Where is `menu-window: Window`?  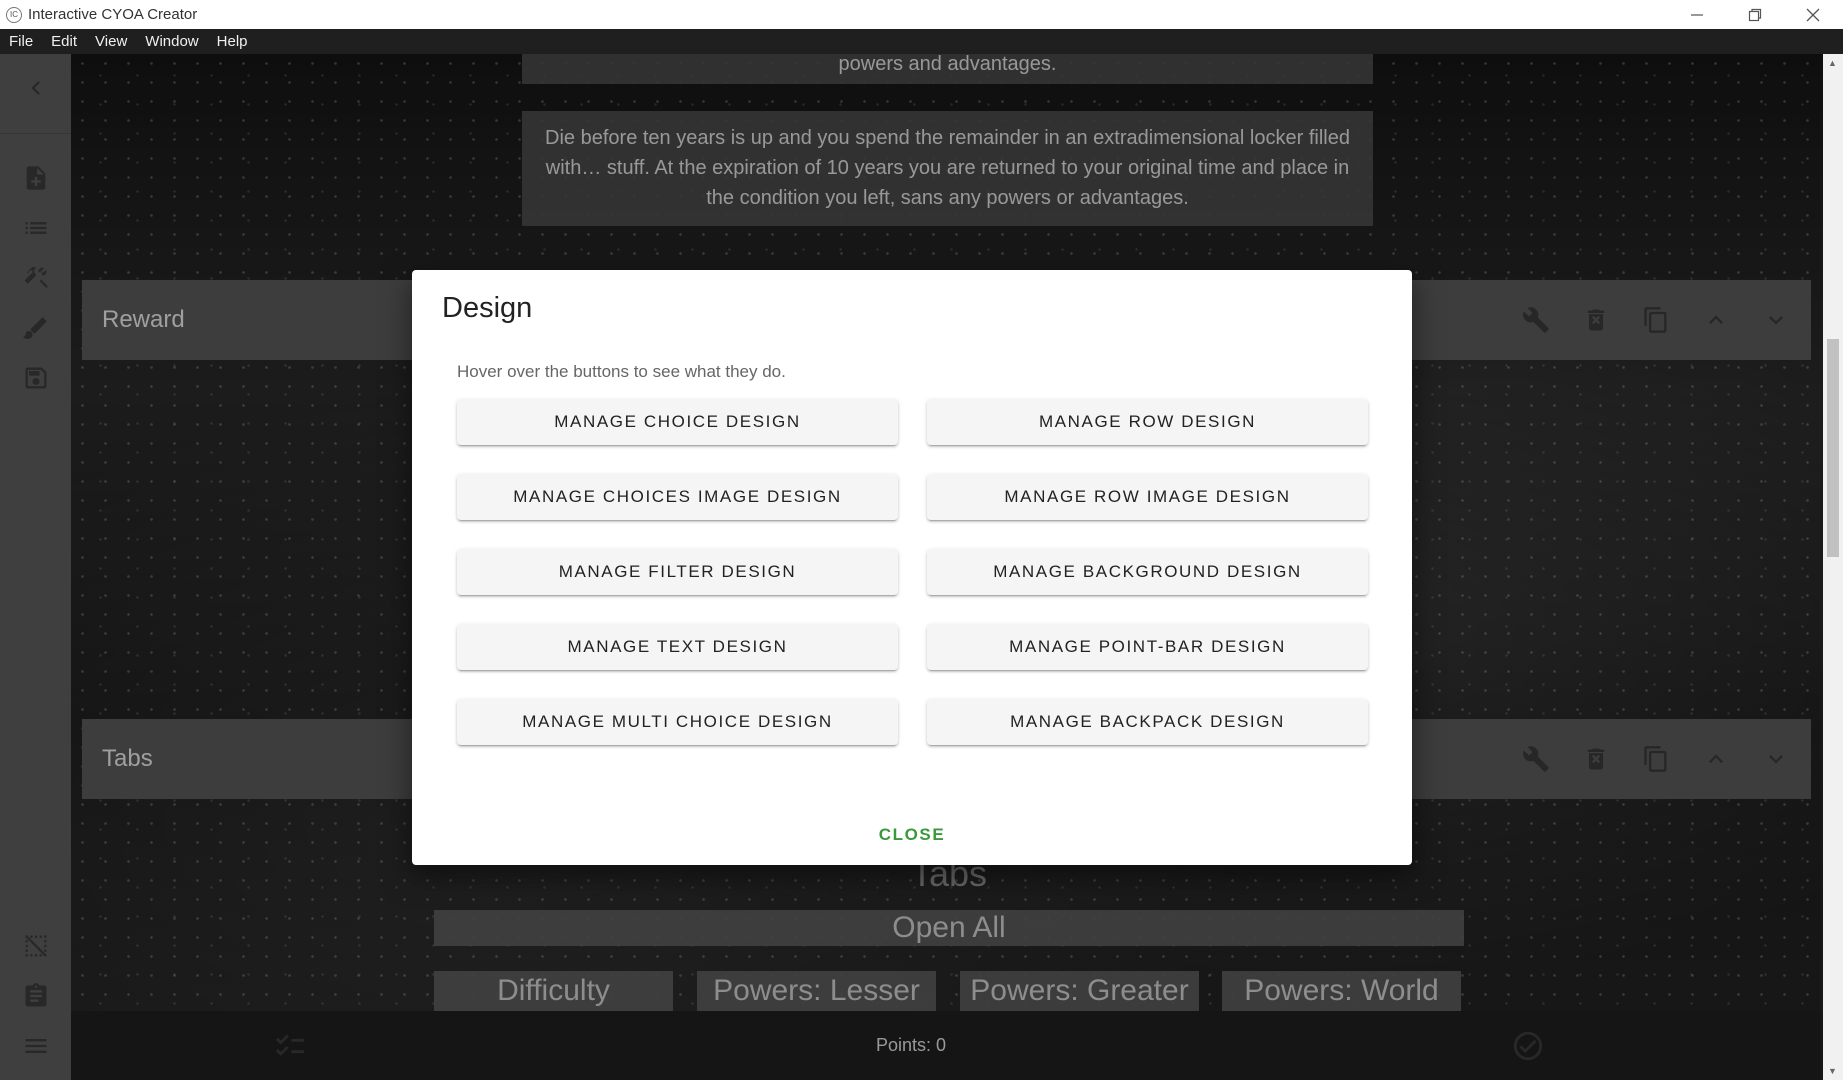 menu-window: Window is located at coordinates (171, 41).